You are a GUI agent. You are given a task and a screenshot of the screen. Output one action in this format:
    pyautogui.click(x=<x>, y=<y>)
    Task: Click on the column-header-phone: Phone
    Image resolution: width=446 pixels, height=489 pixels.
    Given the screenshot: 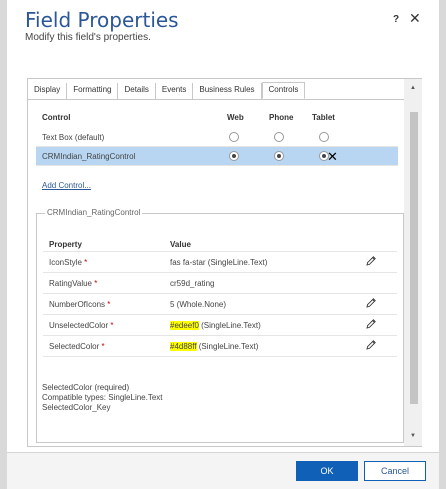 What is the action you would take?
    pyautogui.click(x=281, y=117)
    